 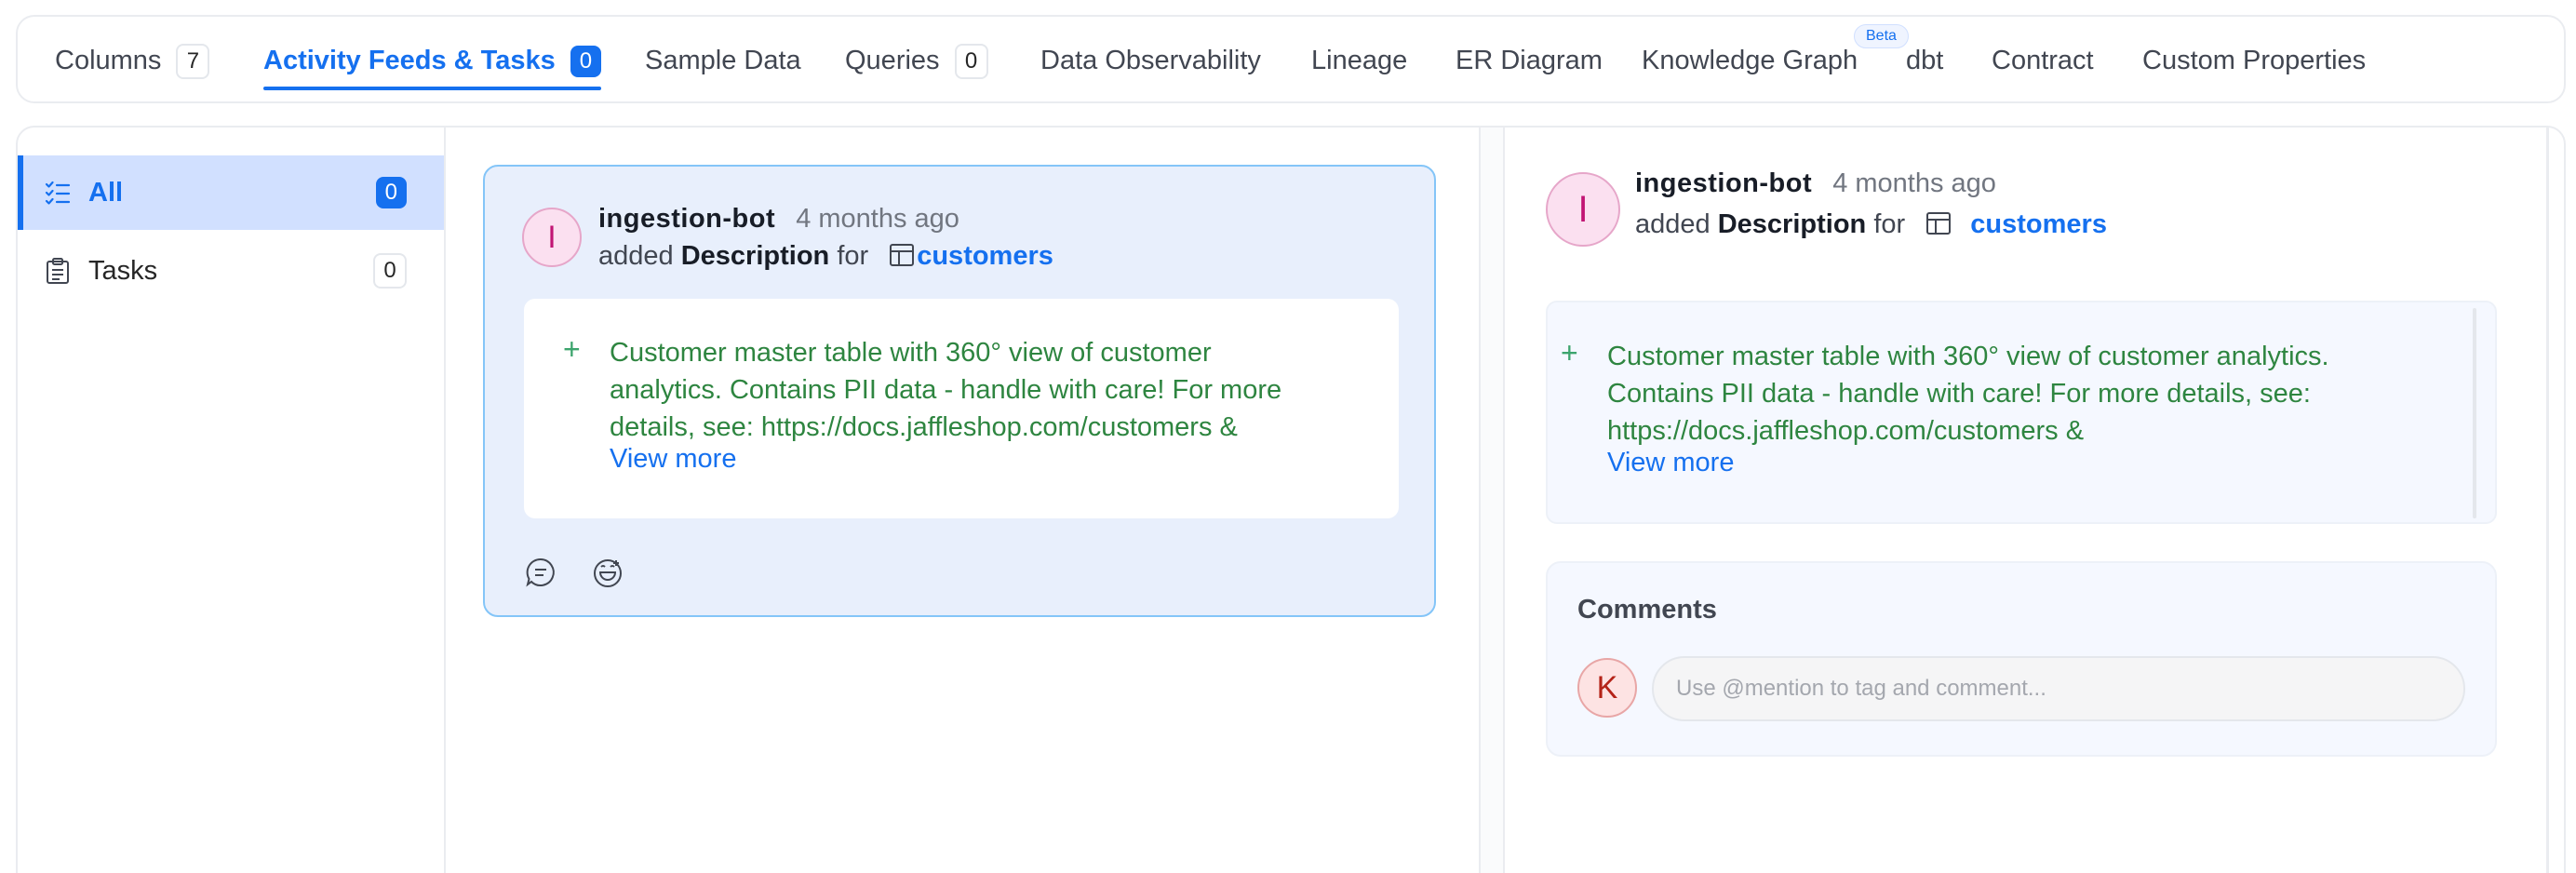 I want to click on clipboard-icon, so click(x=58, y=271).